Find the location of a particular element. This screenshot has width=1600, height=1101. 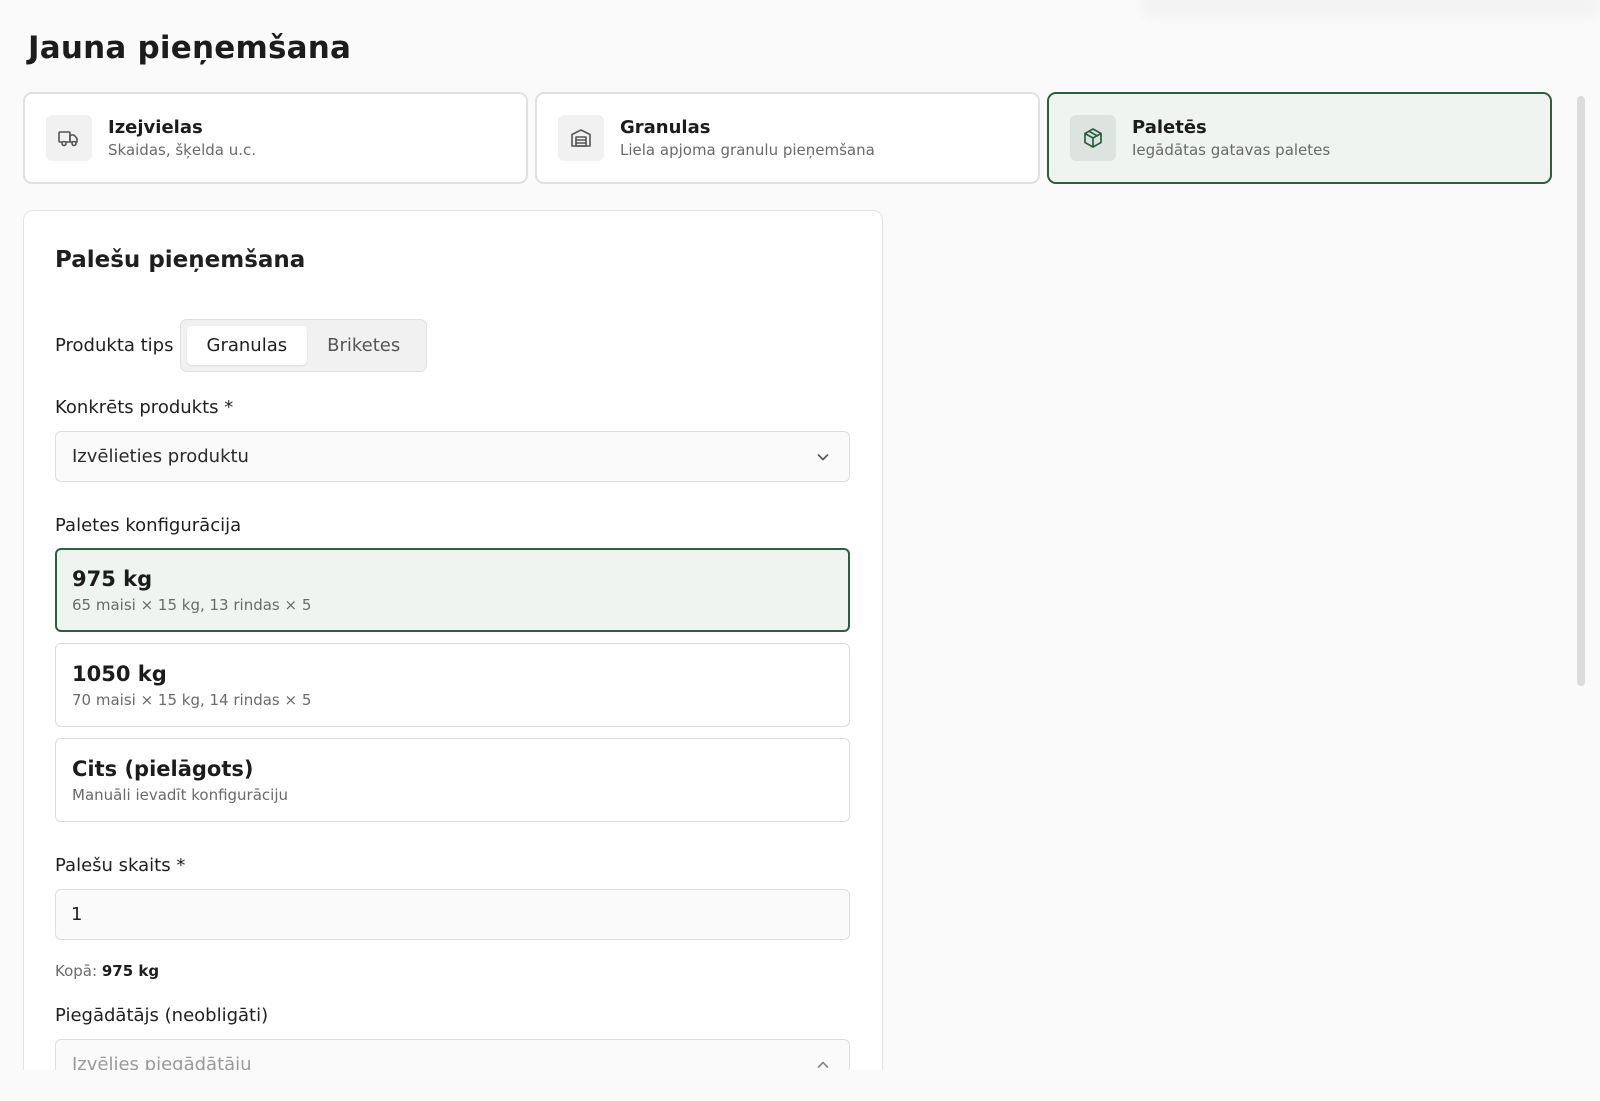

product-select: Izvēlieties produktu is located at coordinates (452, 456).